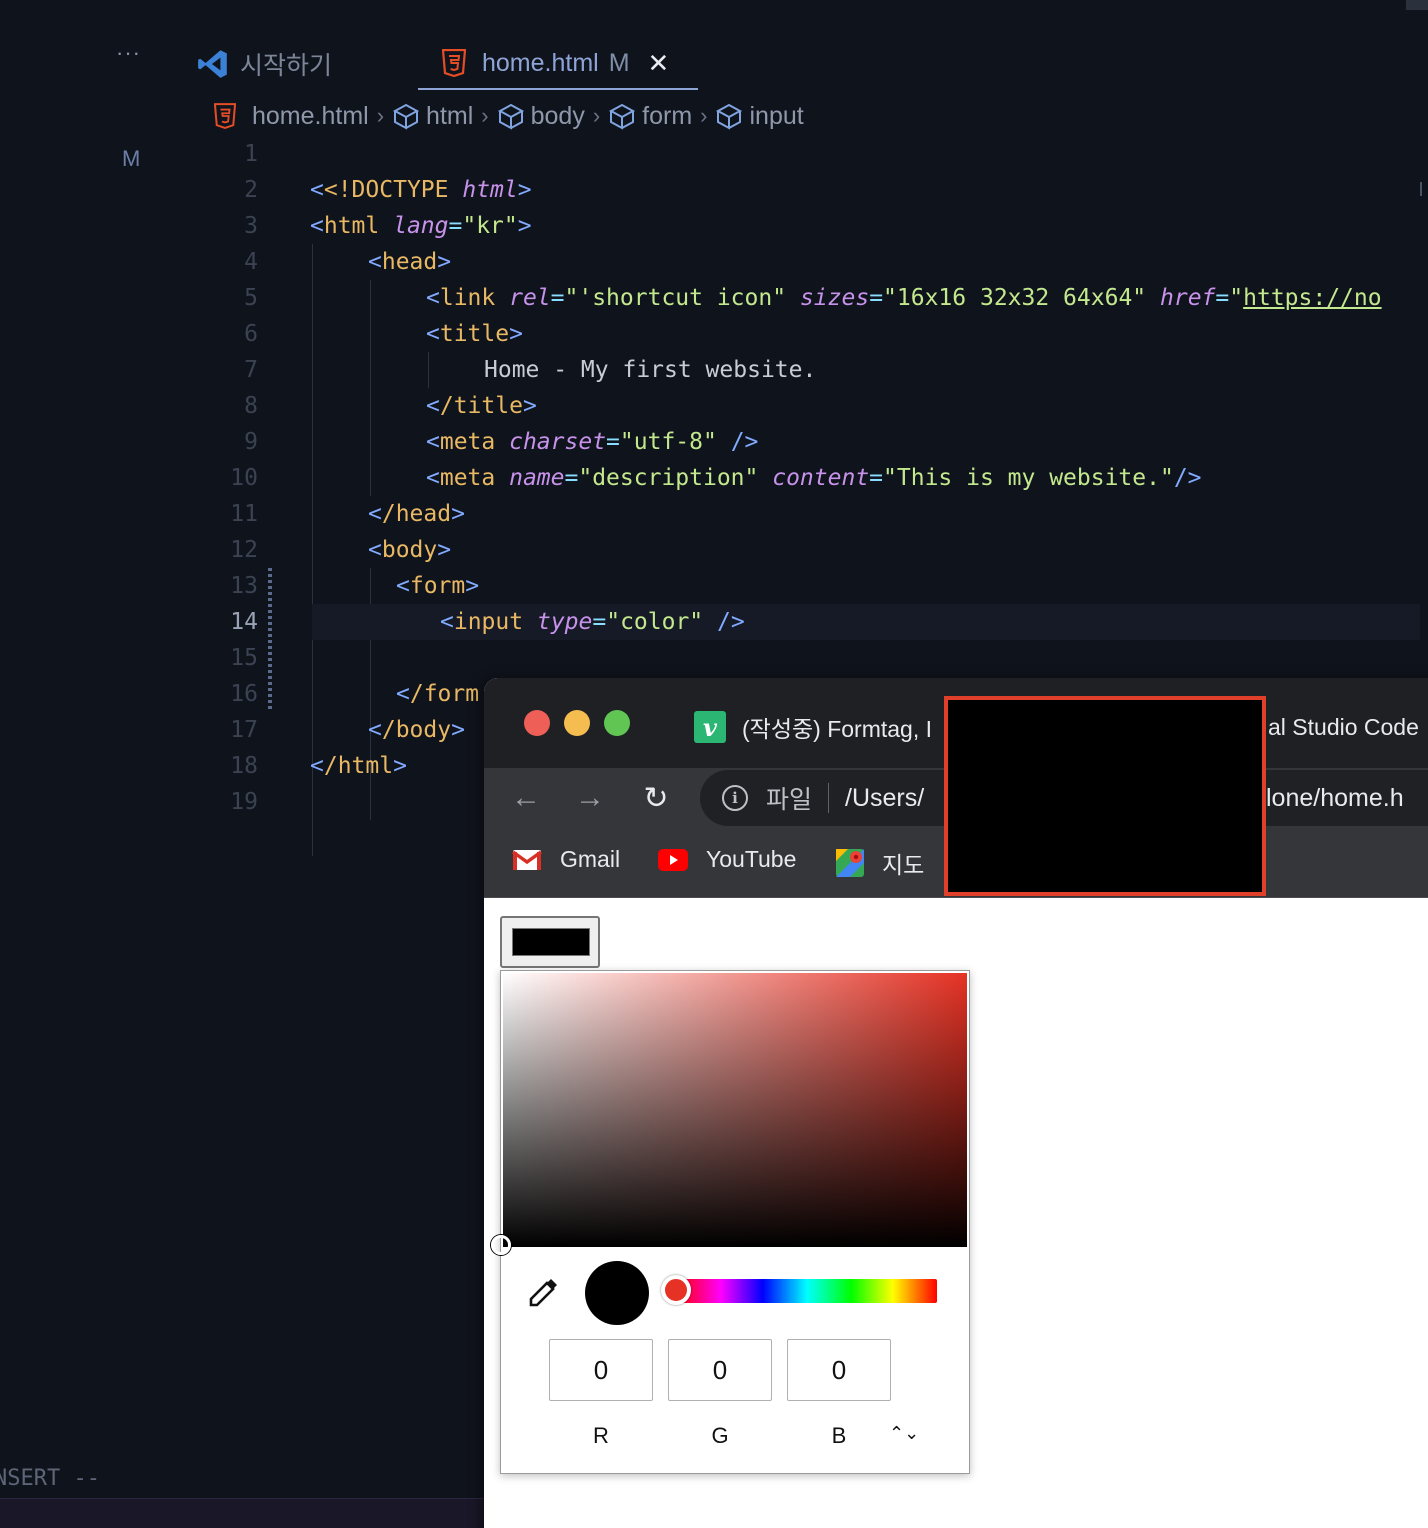 The image size is (1428, 1528). Describe the element at coordinates (714, 550) in the screenshot. I see `code-line: 12 <body>` at that location.